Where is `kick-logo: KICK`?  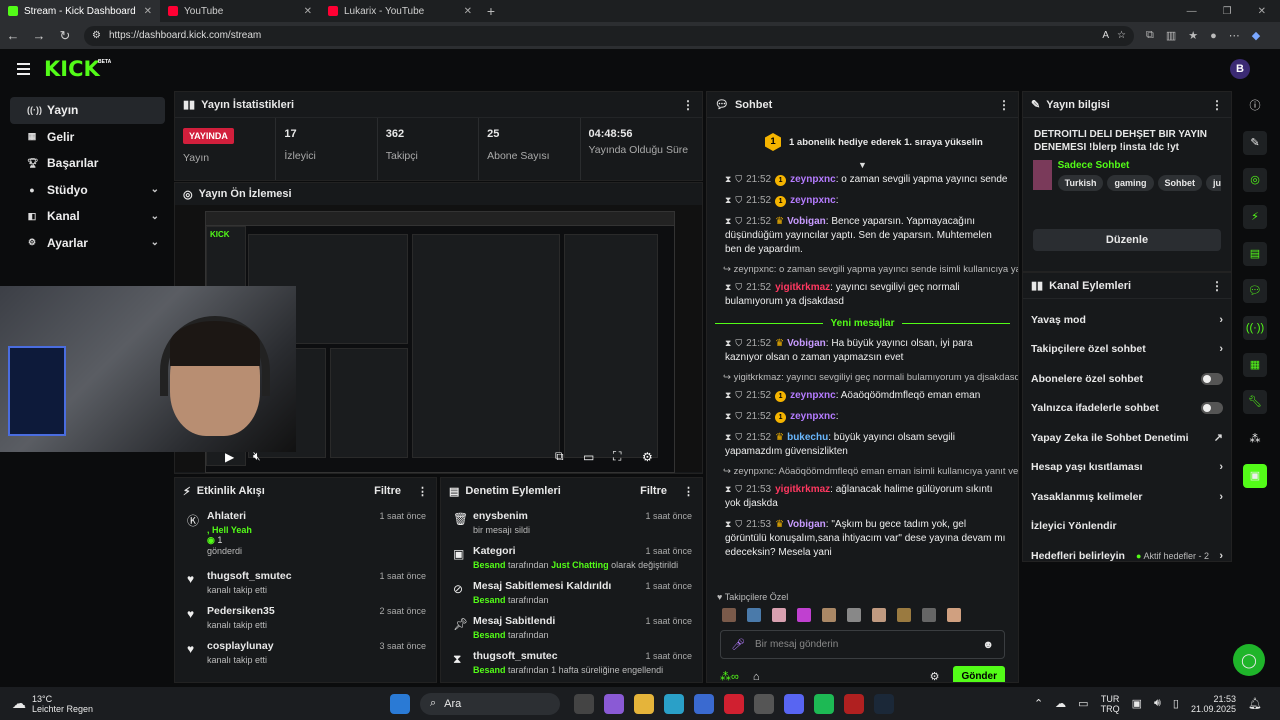 kick-logo: KICK is located at coordinates (72, 69).